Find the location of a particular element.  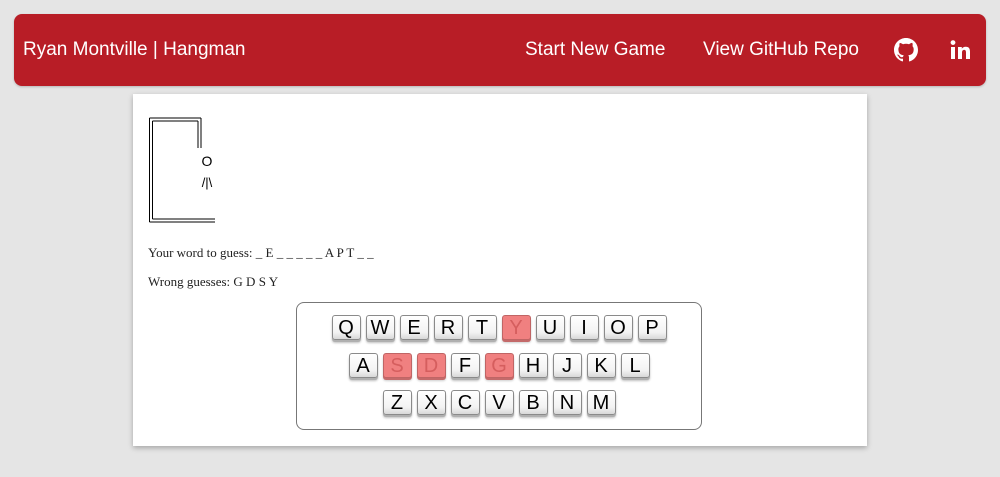

keyboard-row-1: Q W E R T Y U I O P is located at coordinates (499, 327).